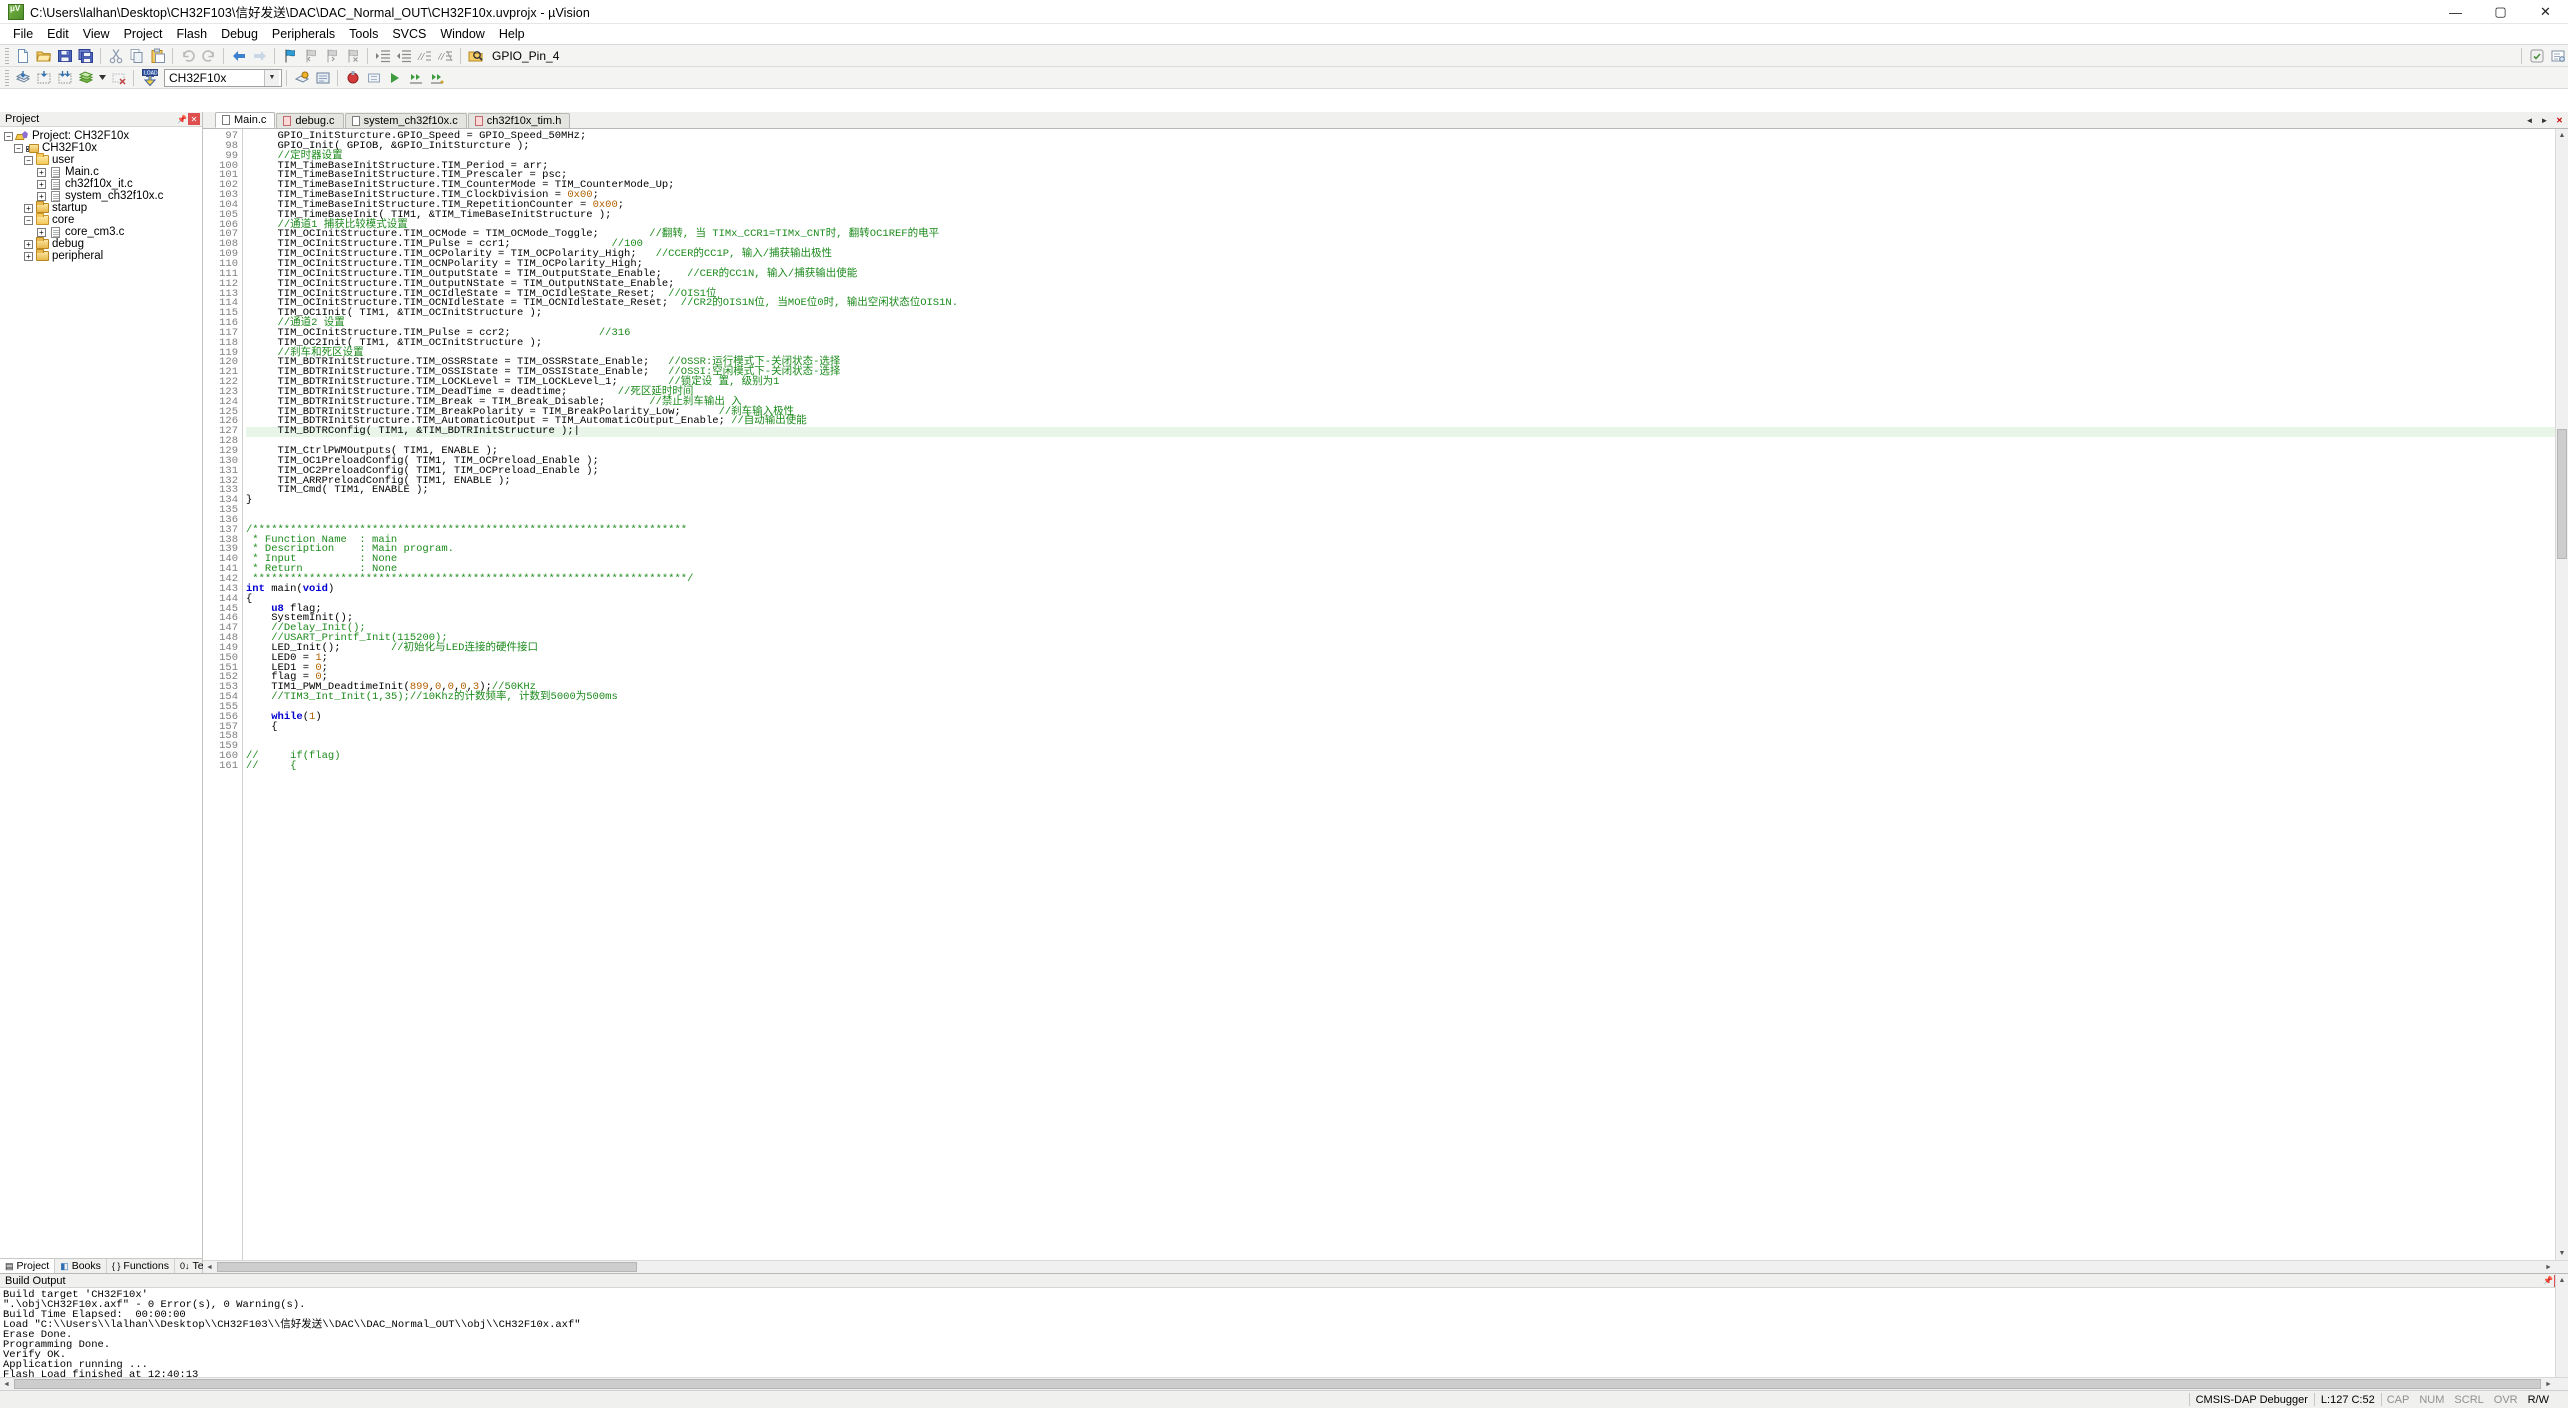 The height and width of the screenshot is (1408, 2568). What do you see at coordinates (85, 77) in the screenshot?
I see `batch-build-icon` at bounding box center [85, 77].